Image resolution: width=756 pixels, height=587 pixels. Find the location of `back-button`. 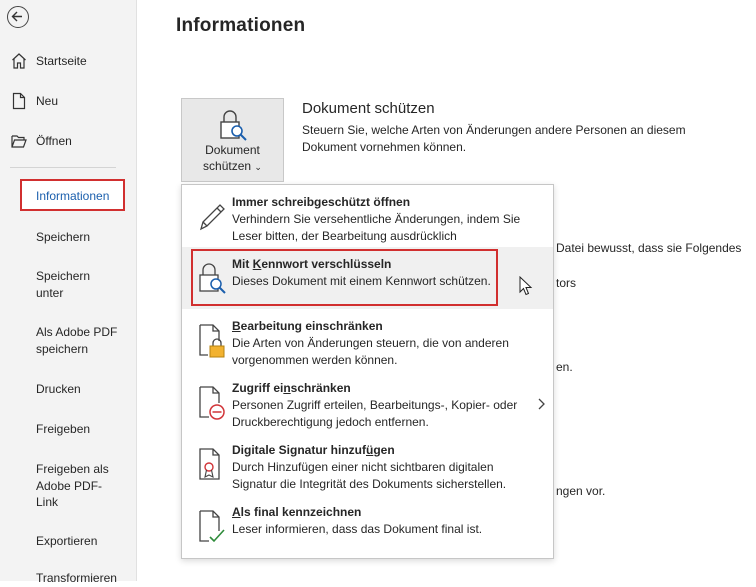

back-button is located at coordinates (18, 17).